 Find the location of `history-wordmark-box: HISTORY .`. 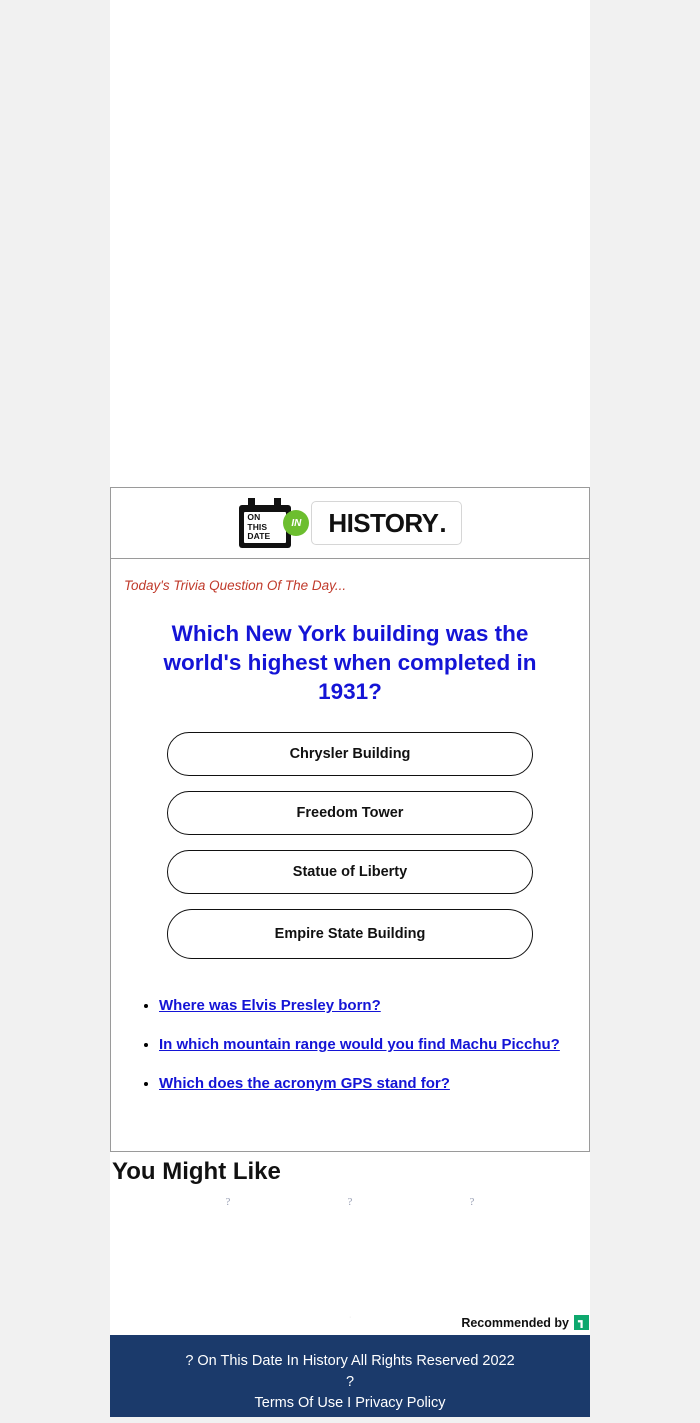

history-wordmark-box: HISTORY . is located at coordinates (386, 523).